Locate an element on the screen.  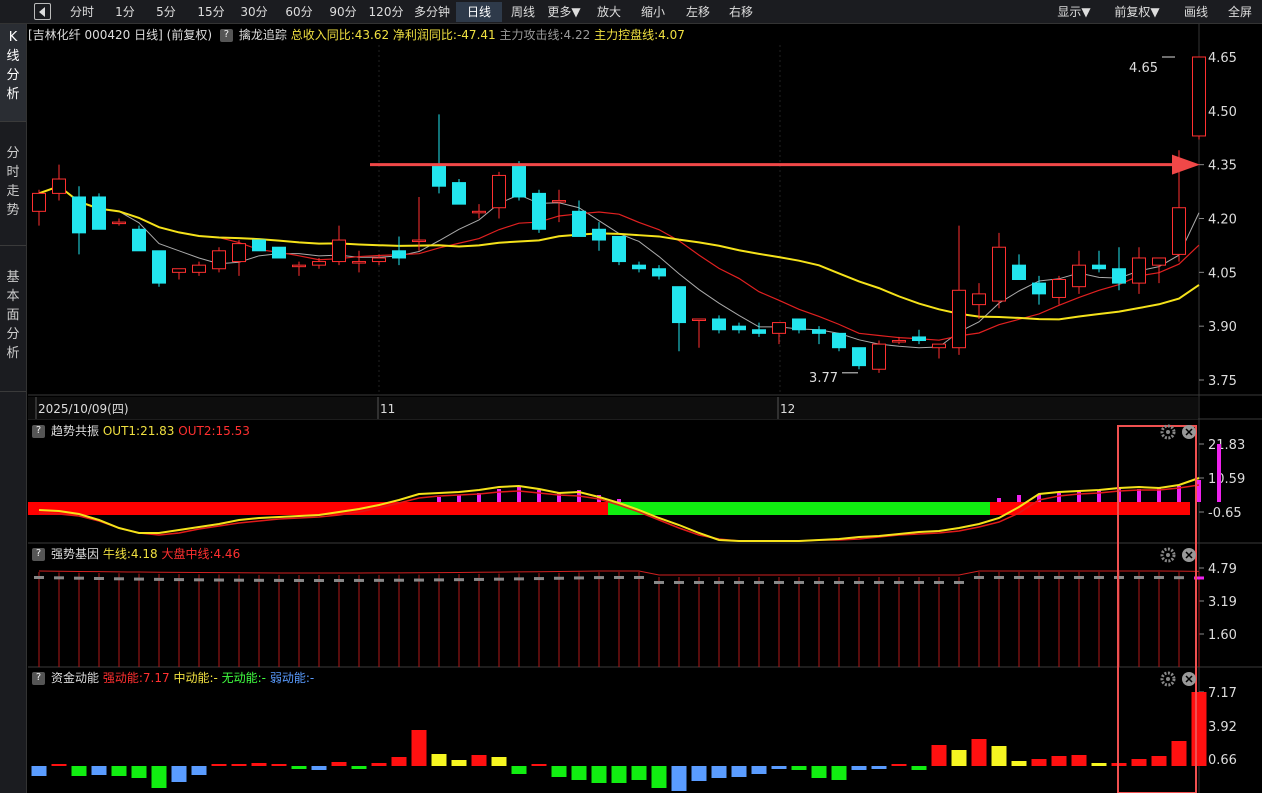
period-button-10: 周线 is located at coordinates (523, 12).